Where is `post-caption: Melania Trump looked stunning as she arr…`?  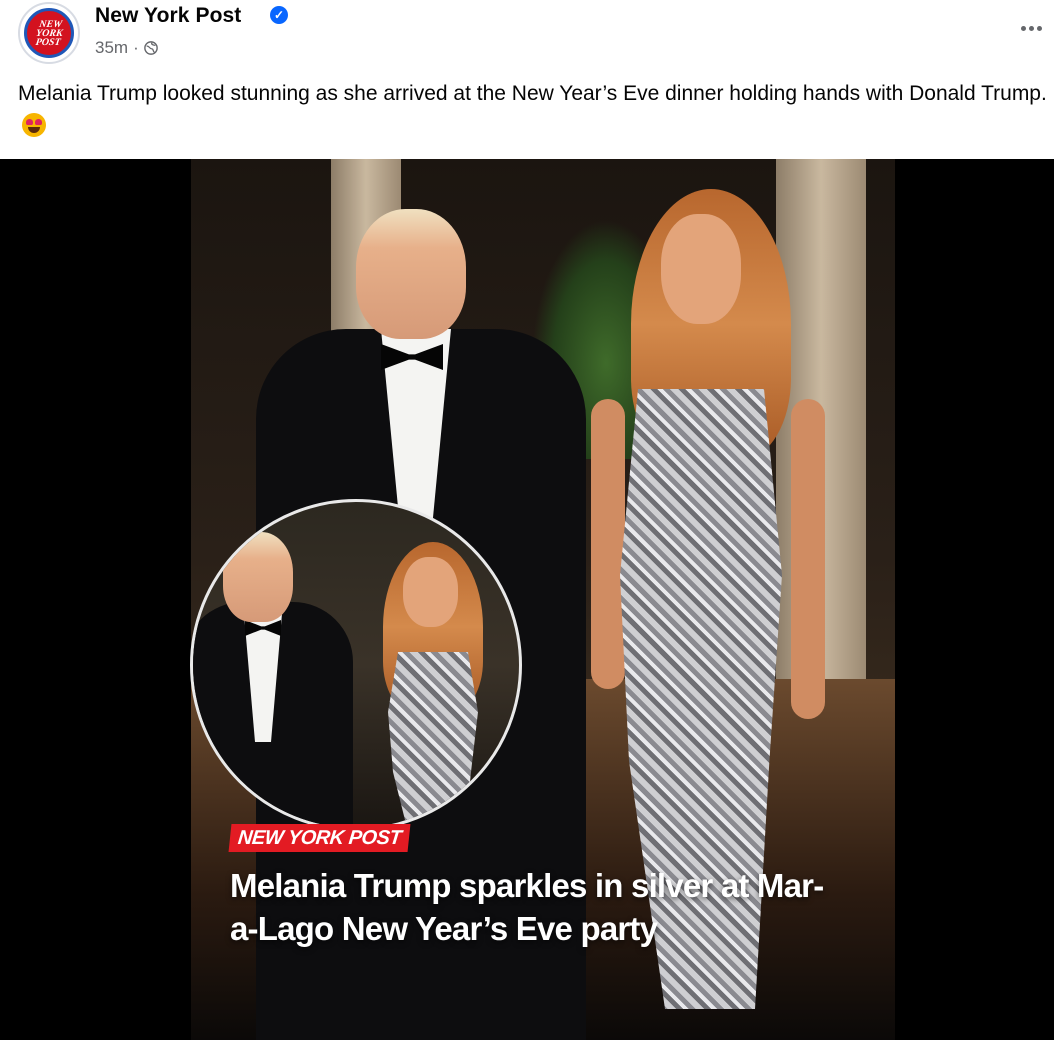 post-caption: Melania Trump looked stunning as she arr… is located at coordinates (536, 110).